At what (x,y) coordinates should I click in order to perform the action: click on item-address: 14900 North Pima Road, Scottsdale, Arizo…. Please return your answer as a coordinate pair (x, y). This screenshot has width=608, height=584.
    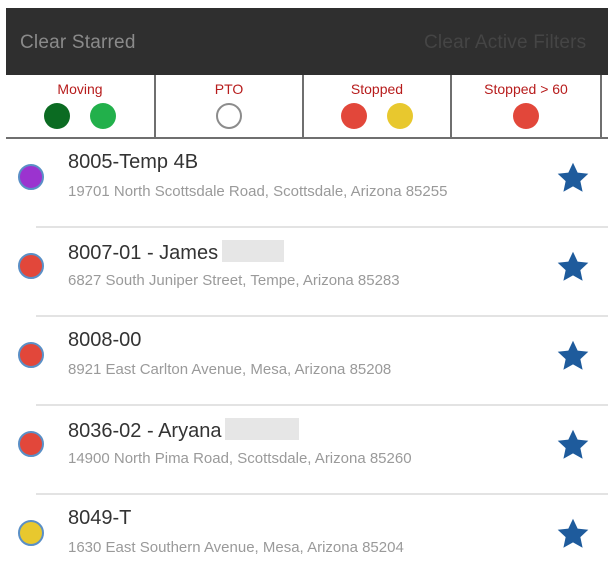
    Looking at the image, I should click on (240, 458).